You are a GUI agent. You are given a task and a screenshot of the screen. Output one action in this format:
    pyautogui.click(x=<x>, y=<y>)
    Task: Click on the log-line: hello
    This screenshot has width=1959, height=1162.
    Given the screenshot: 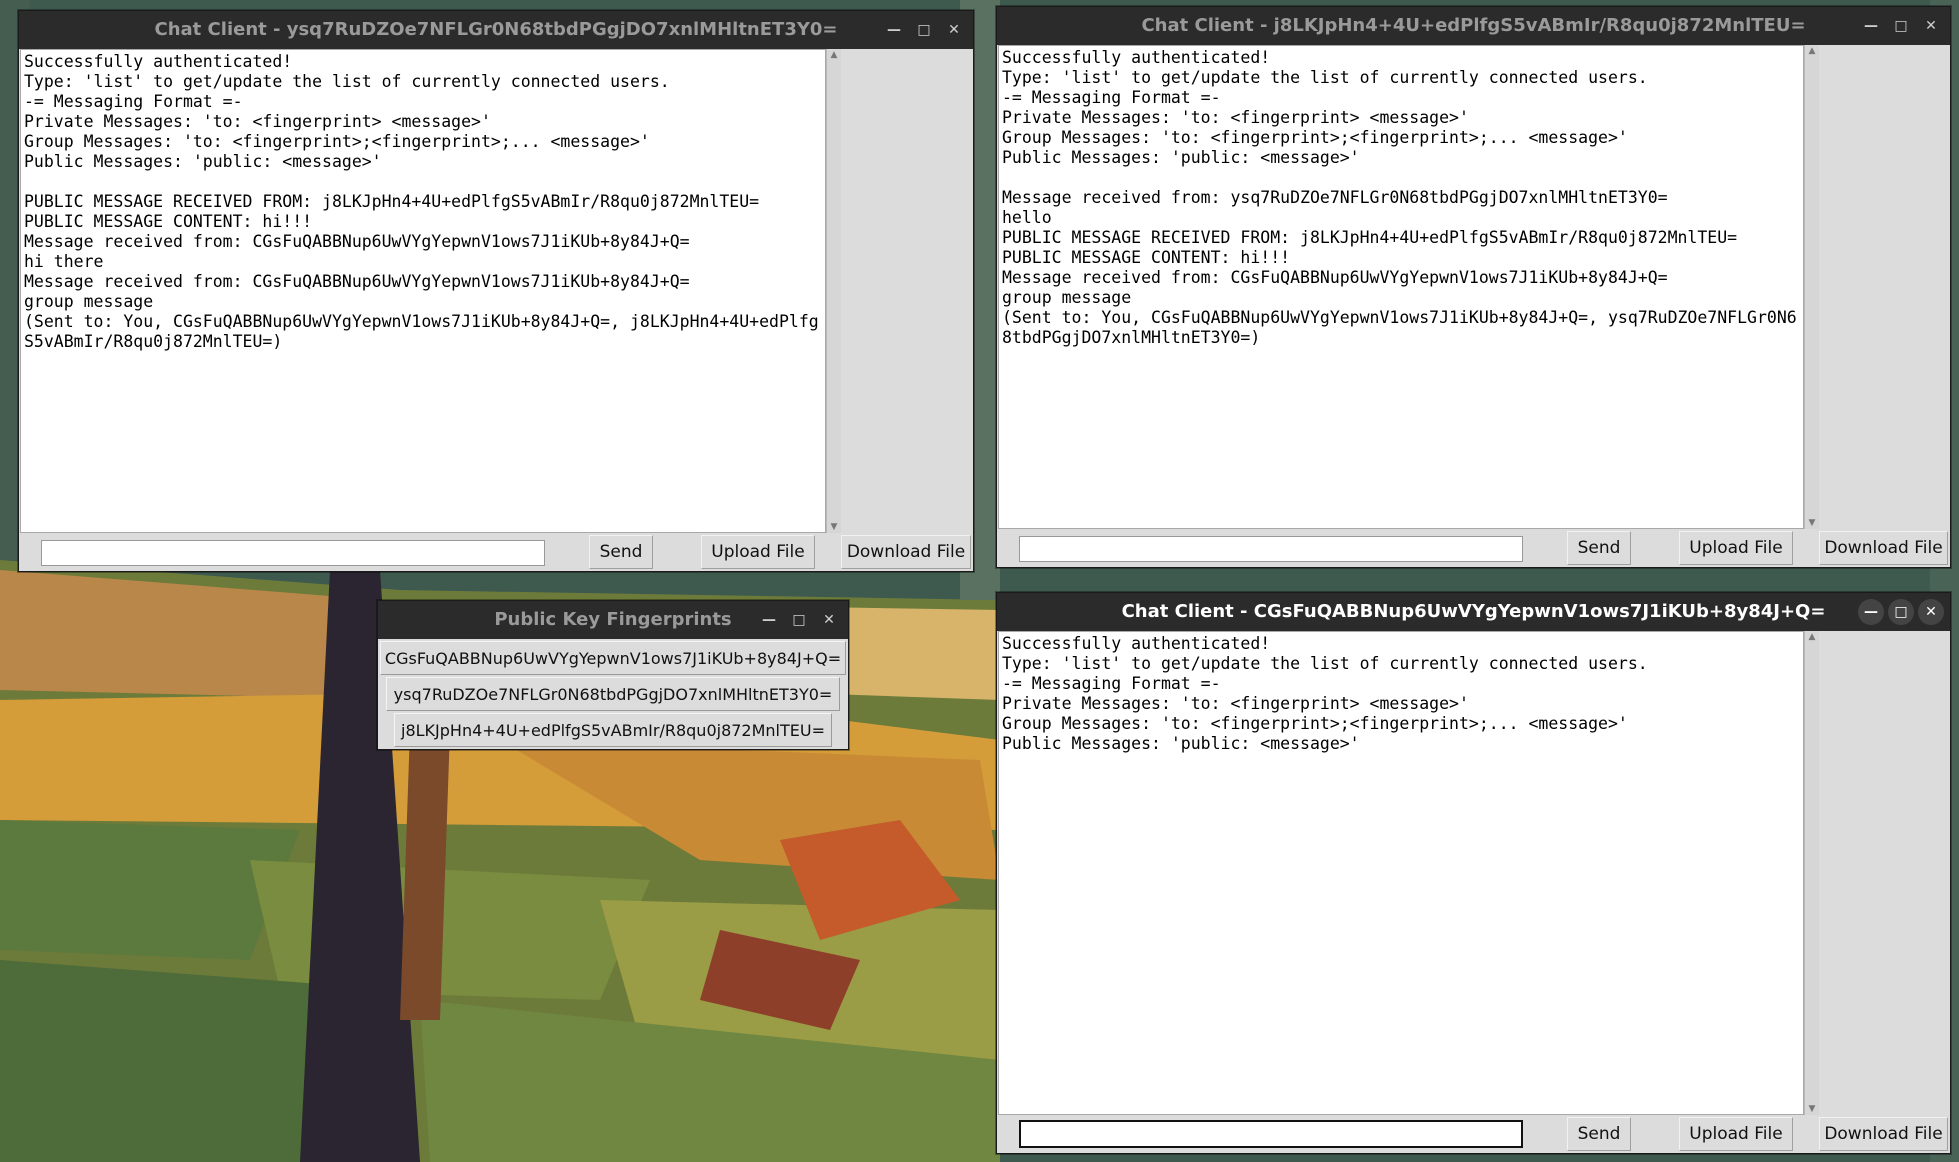 What is the action you would take?
    pyautogui.click(x=1027, y=217)
    